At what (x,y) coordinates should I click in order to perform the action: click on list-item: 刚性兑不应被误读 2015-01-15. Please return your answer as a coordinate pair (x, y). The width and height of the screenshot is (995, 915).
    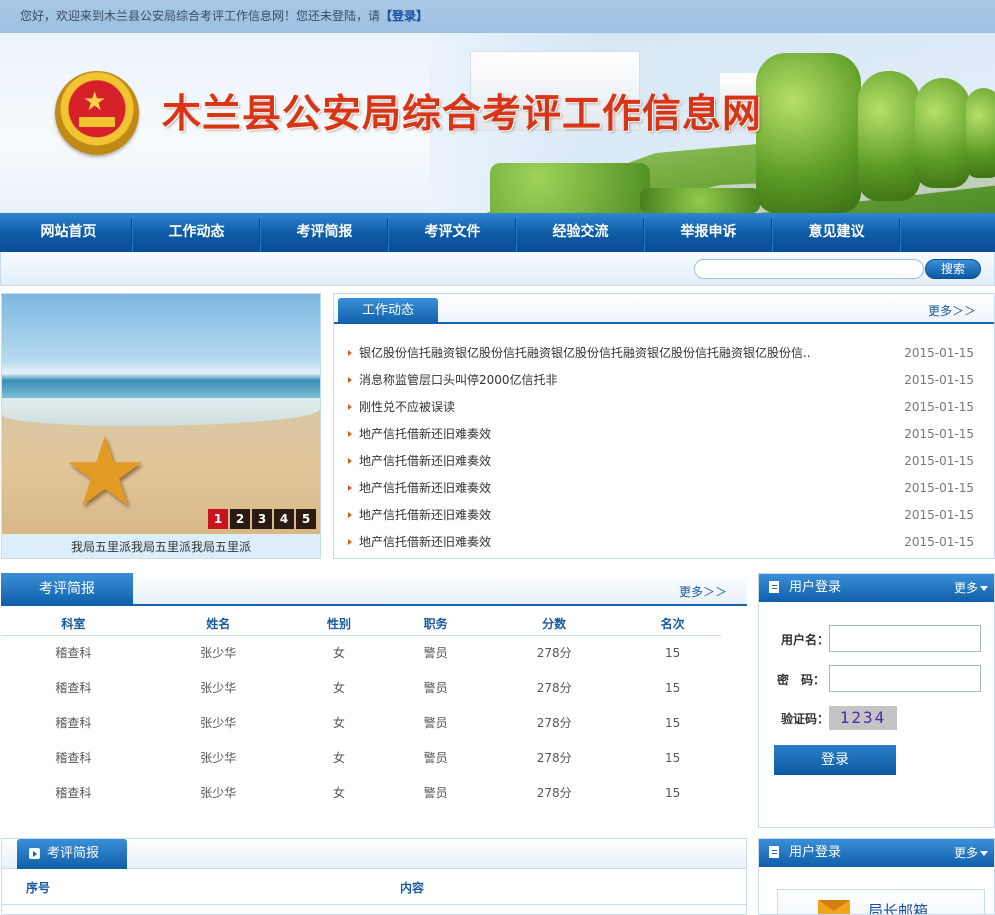
    Looking at the image, I should click on (663, 411).